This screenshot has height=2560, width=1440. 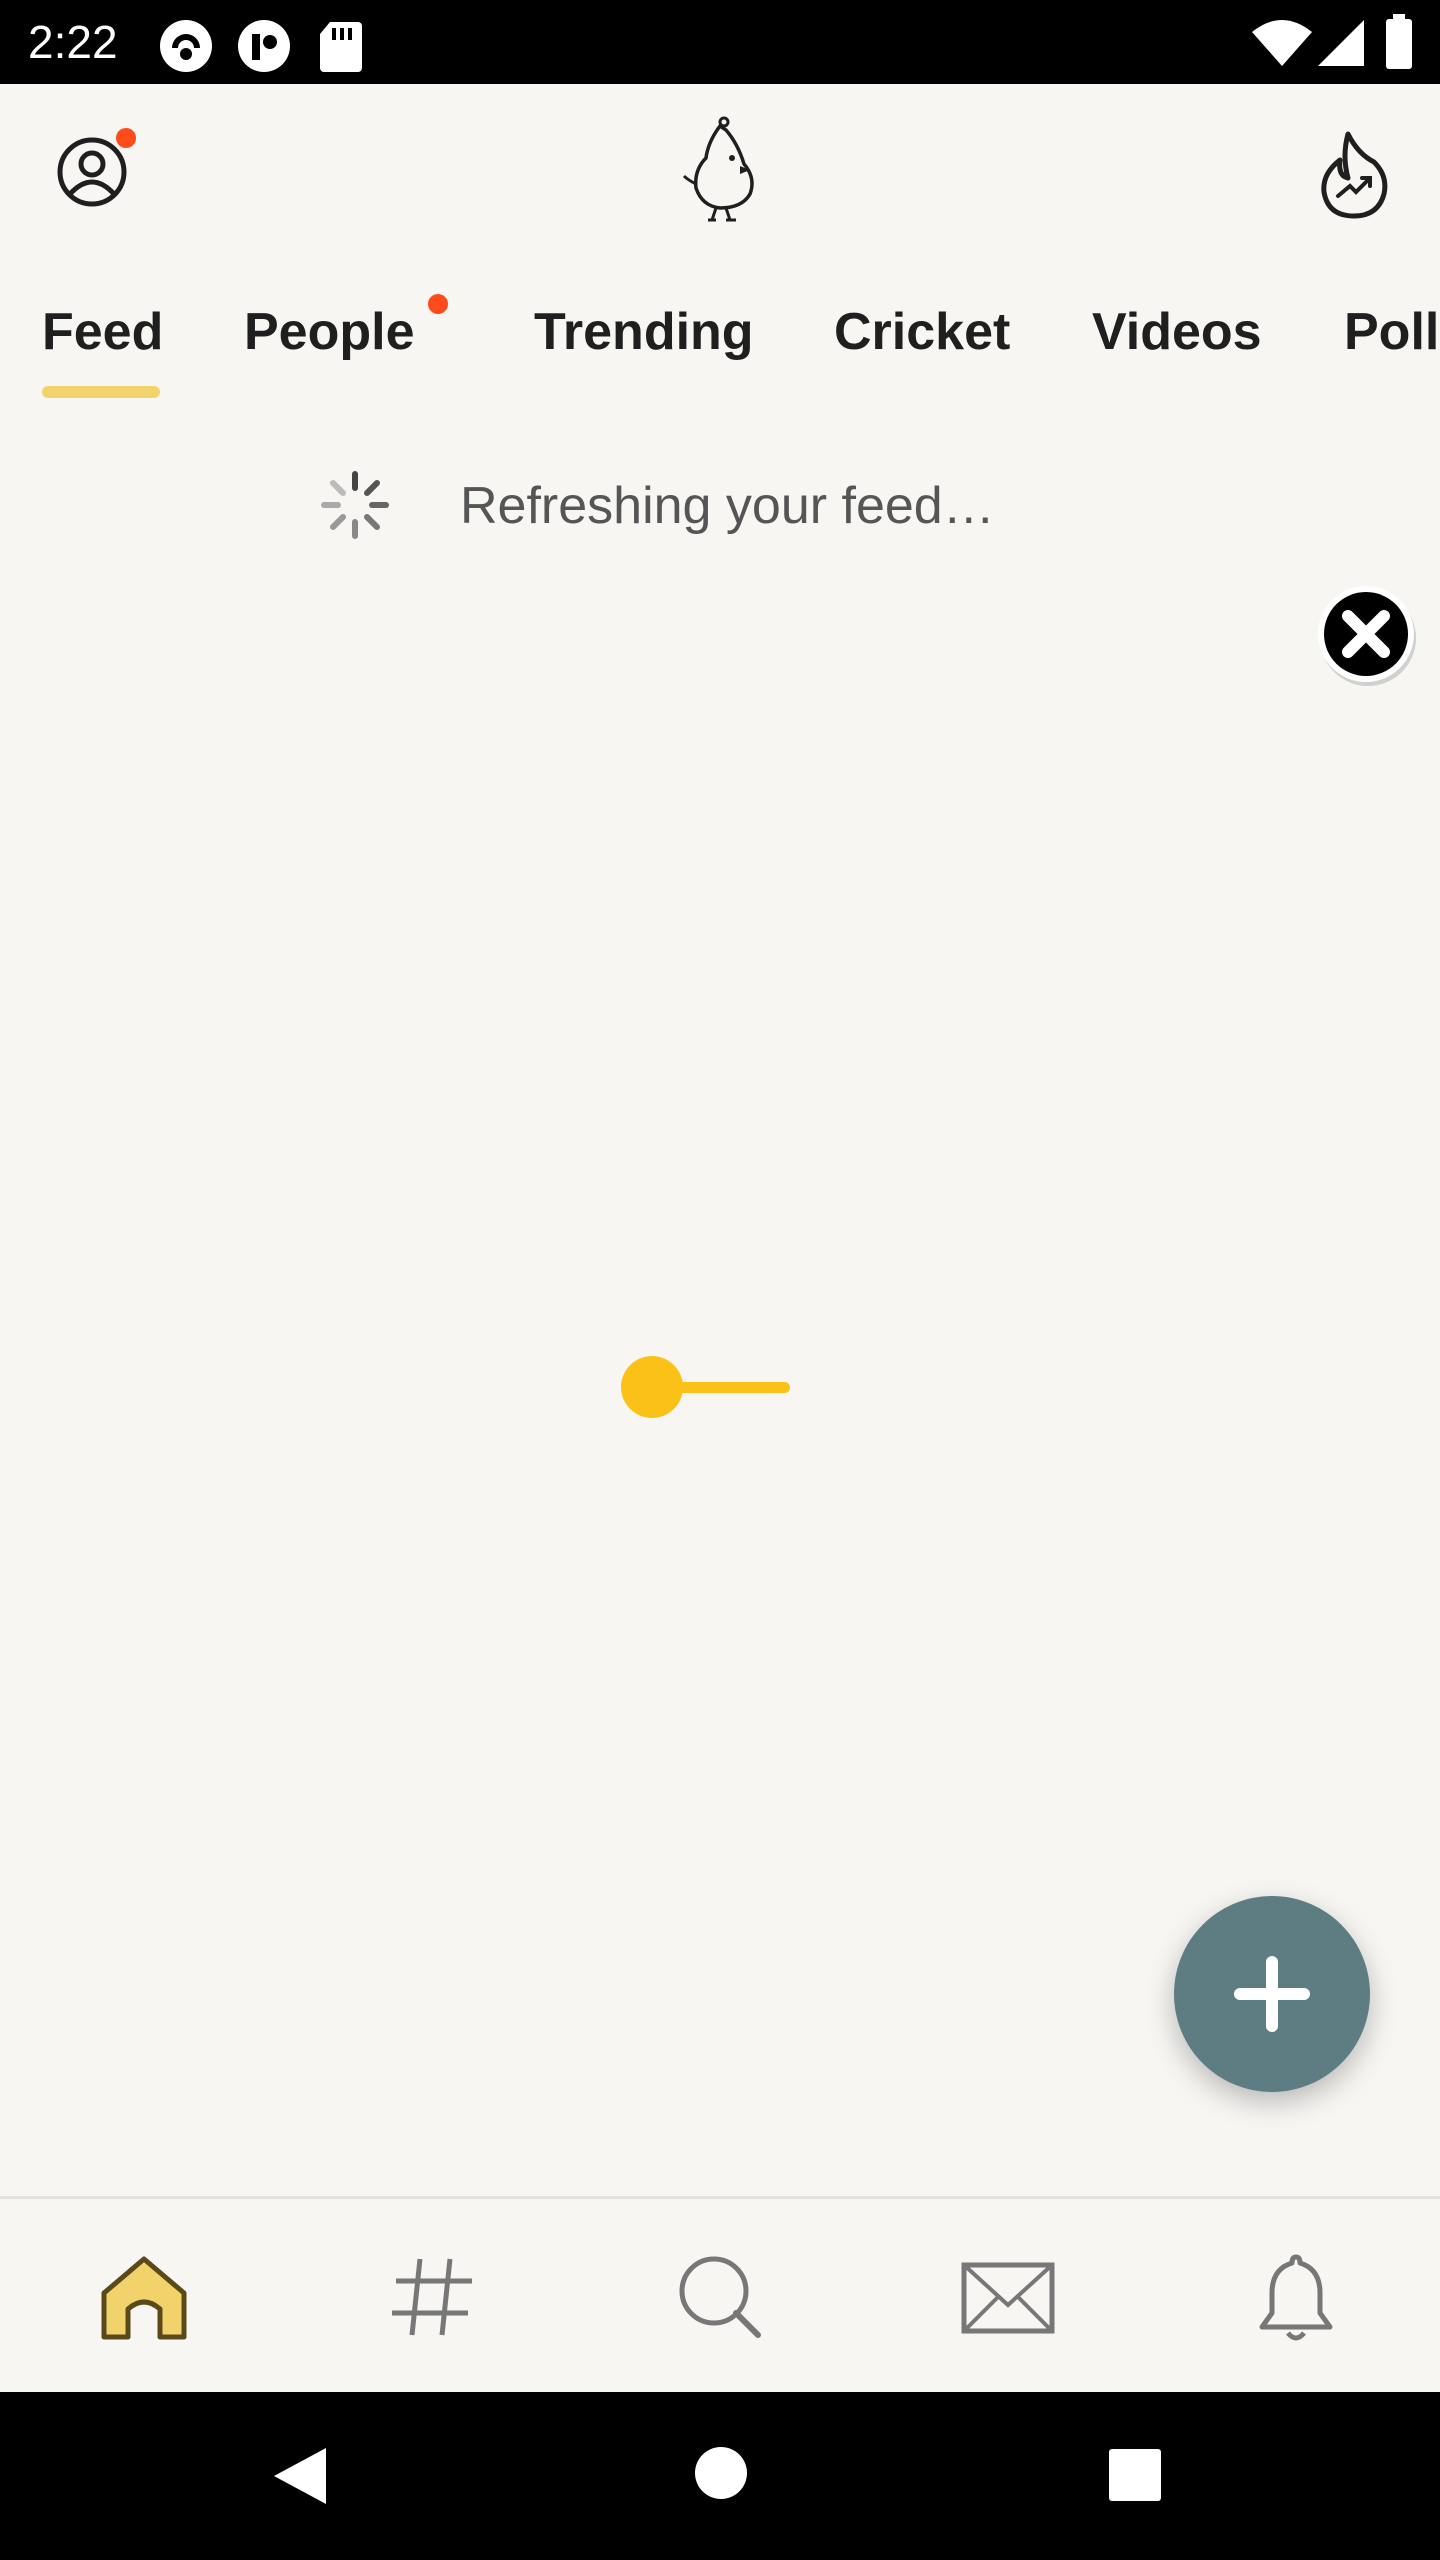 I want to click on tab-feed: Feed, so click(x=102, y=332).